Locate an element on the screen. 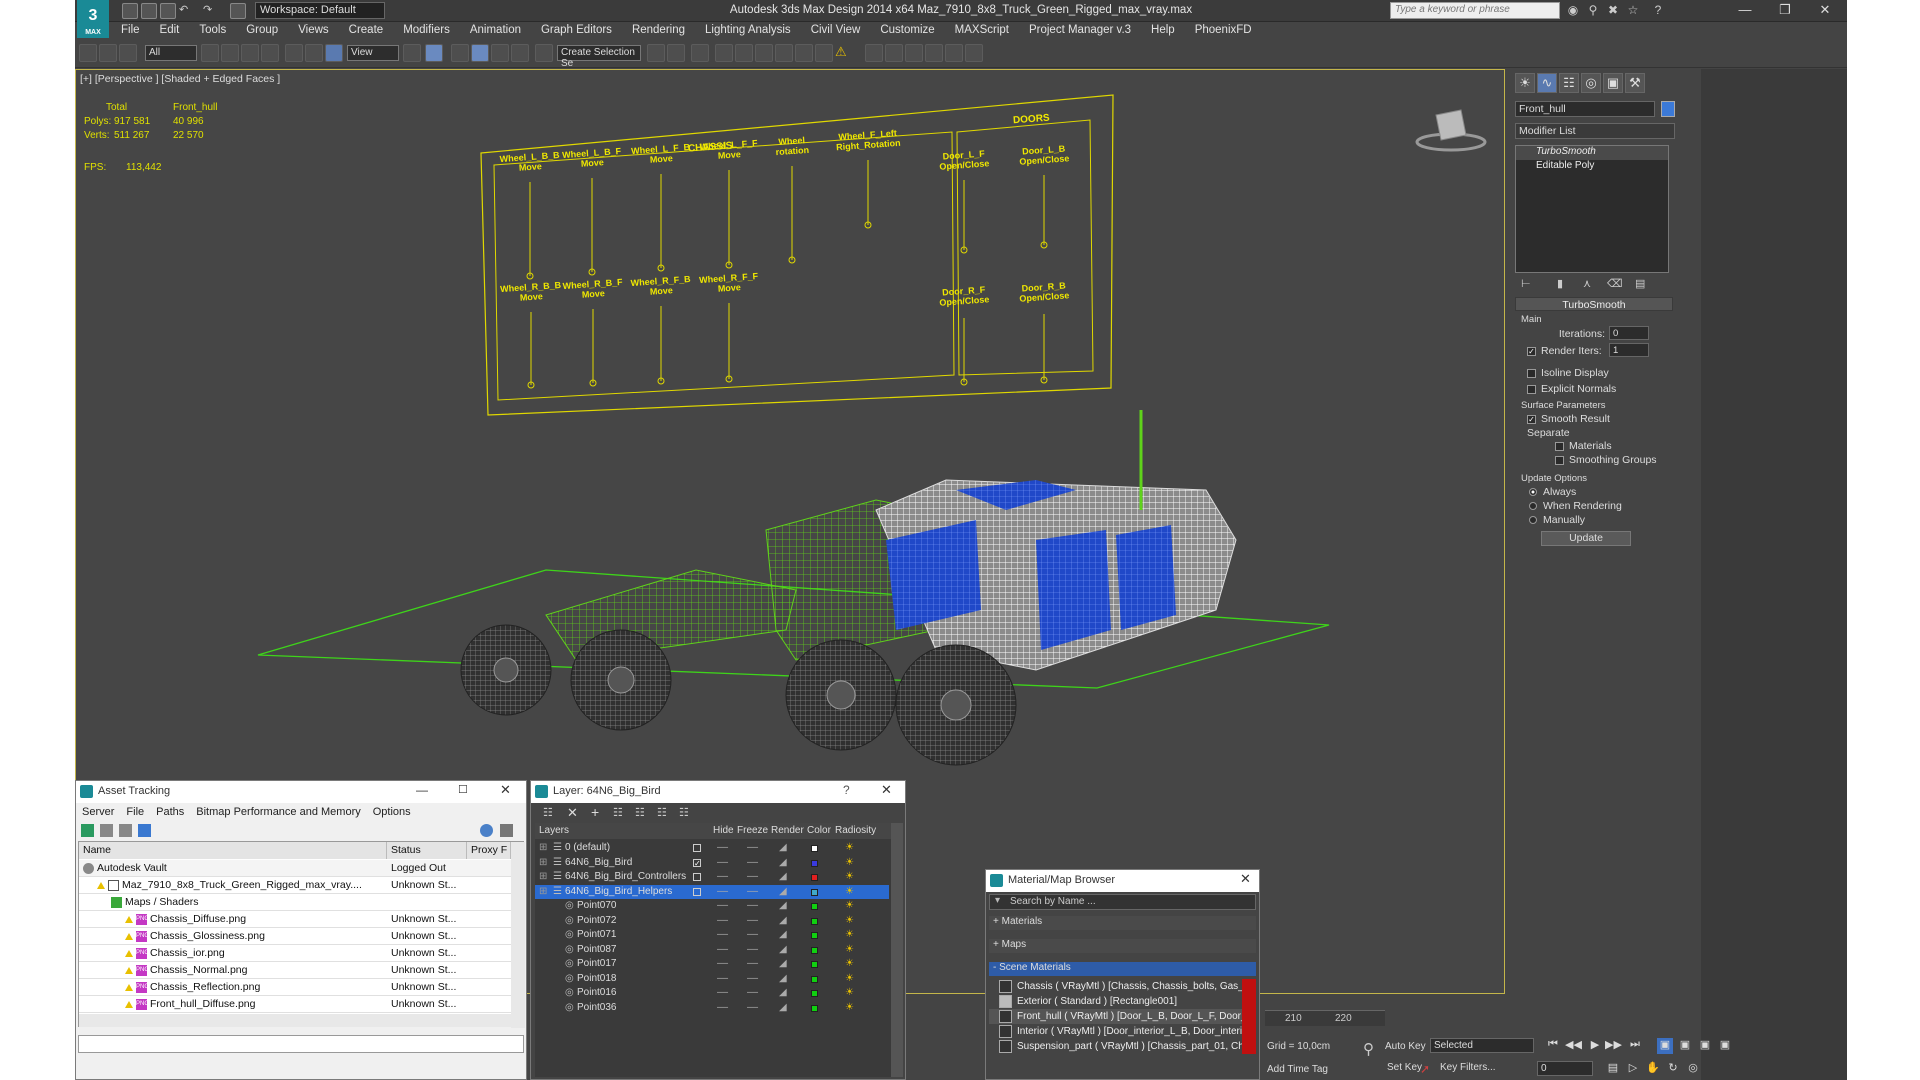  when-rendering-radio is located at coordinates (1533, 506).